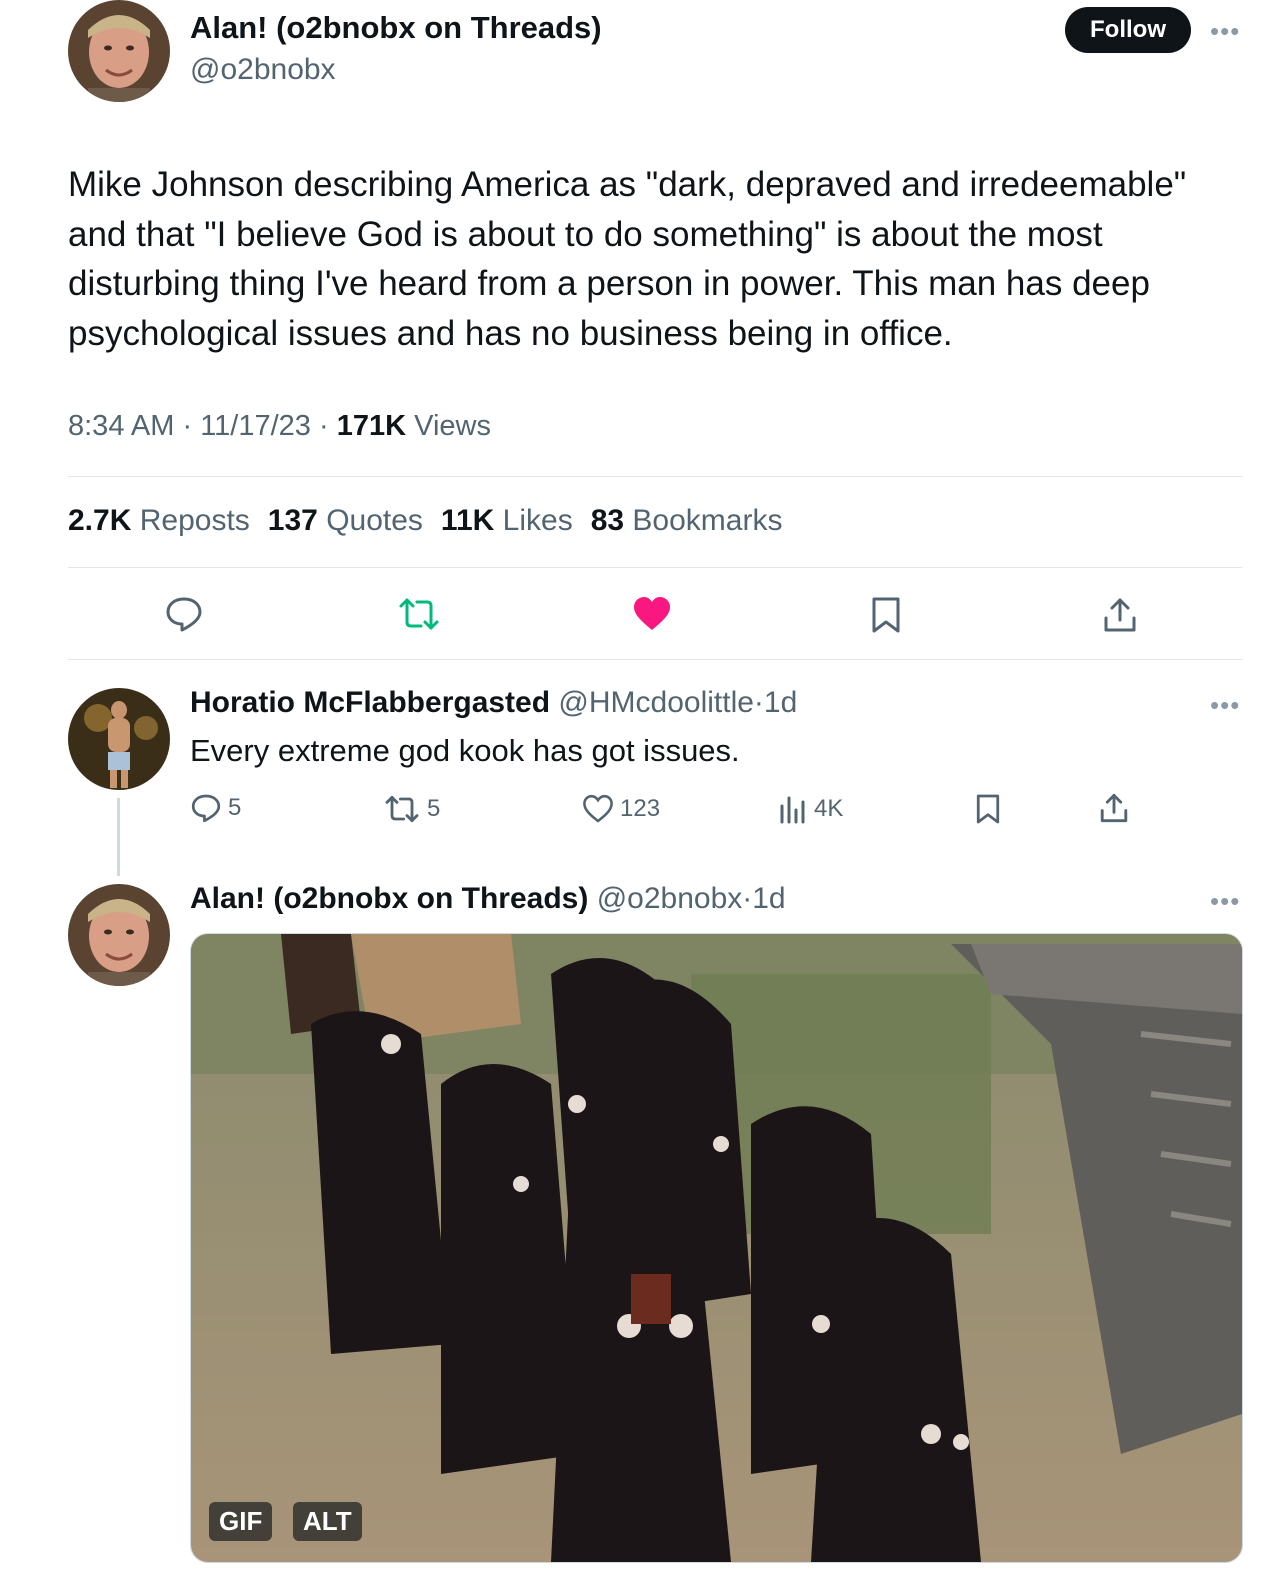  Describe the element at coordinates (434, 808) in the screenshot. I see `reply-reposts-count: 5` at that location.